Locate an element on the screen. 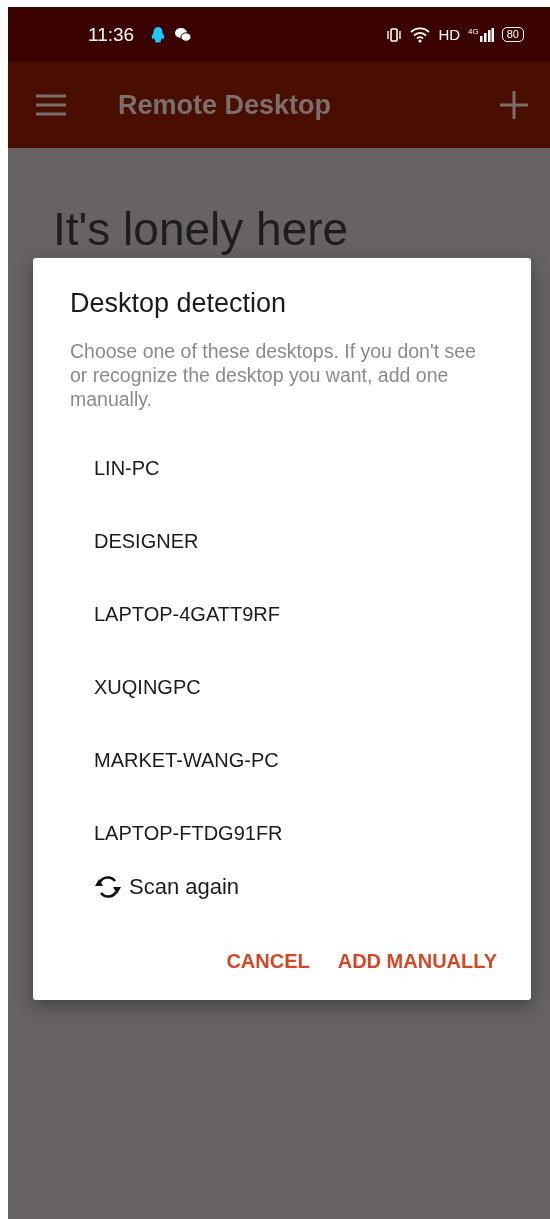  chat-bubbles-icon is located at coordinates (183, 34).